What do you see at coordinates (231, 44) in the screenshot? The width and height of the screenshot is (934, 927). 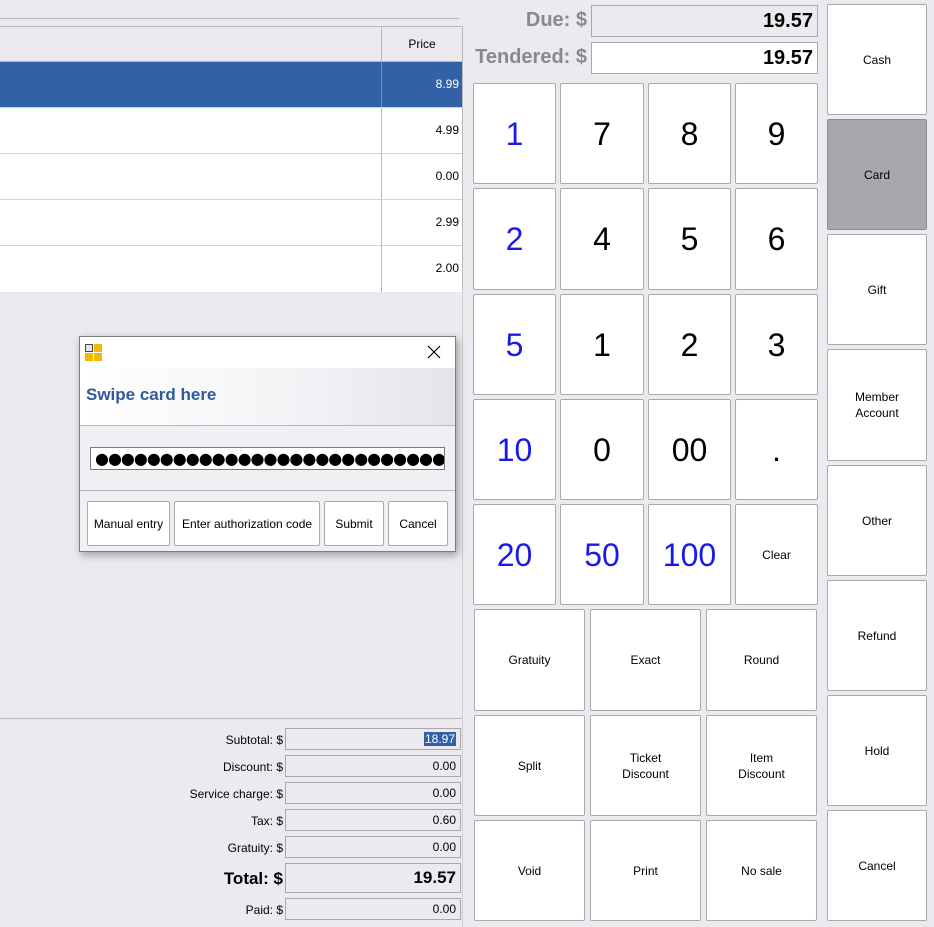 I see `table-header: Price` at bounding box center [231, 44].